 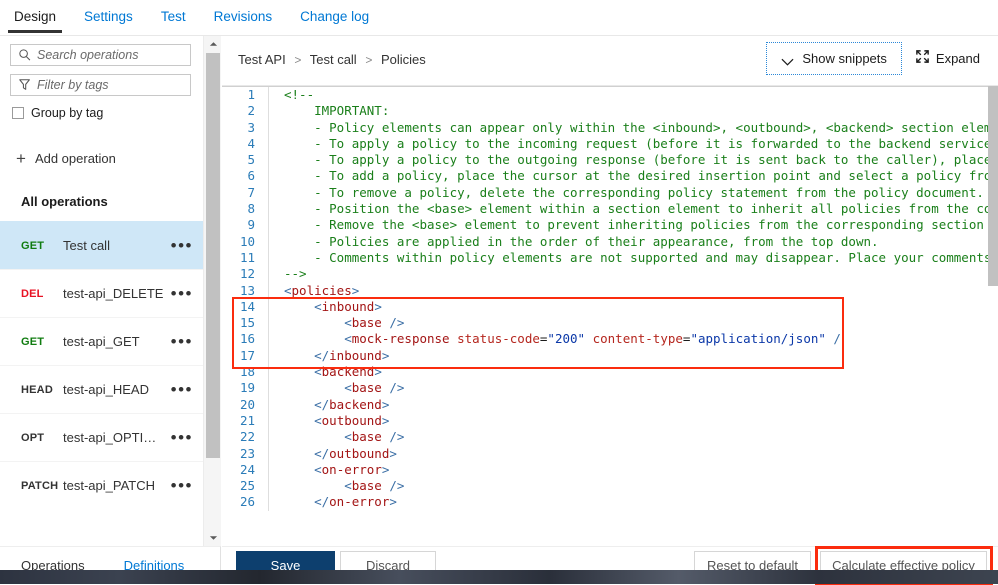 I want to click on code-line: 17 </inbound>, so click(x=605, y=356).